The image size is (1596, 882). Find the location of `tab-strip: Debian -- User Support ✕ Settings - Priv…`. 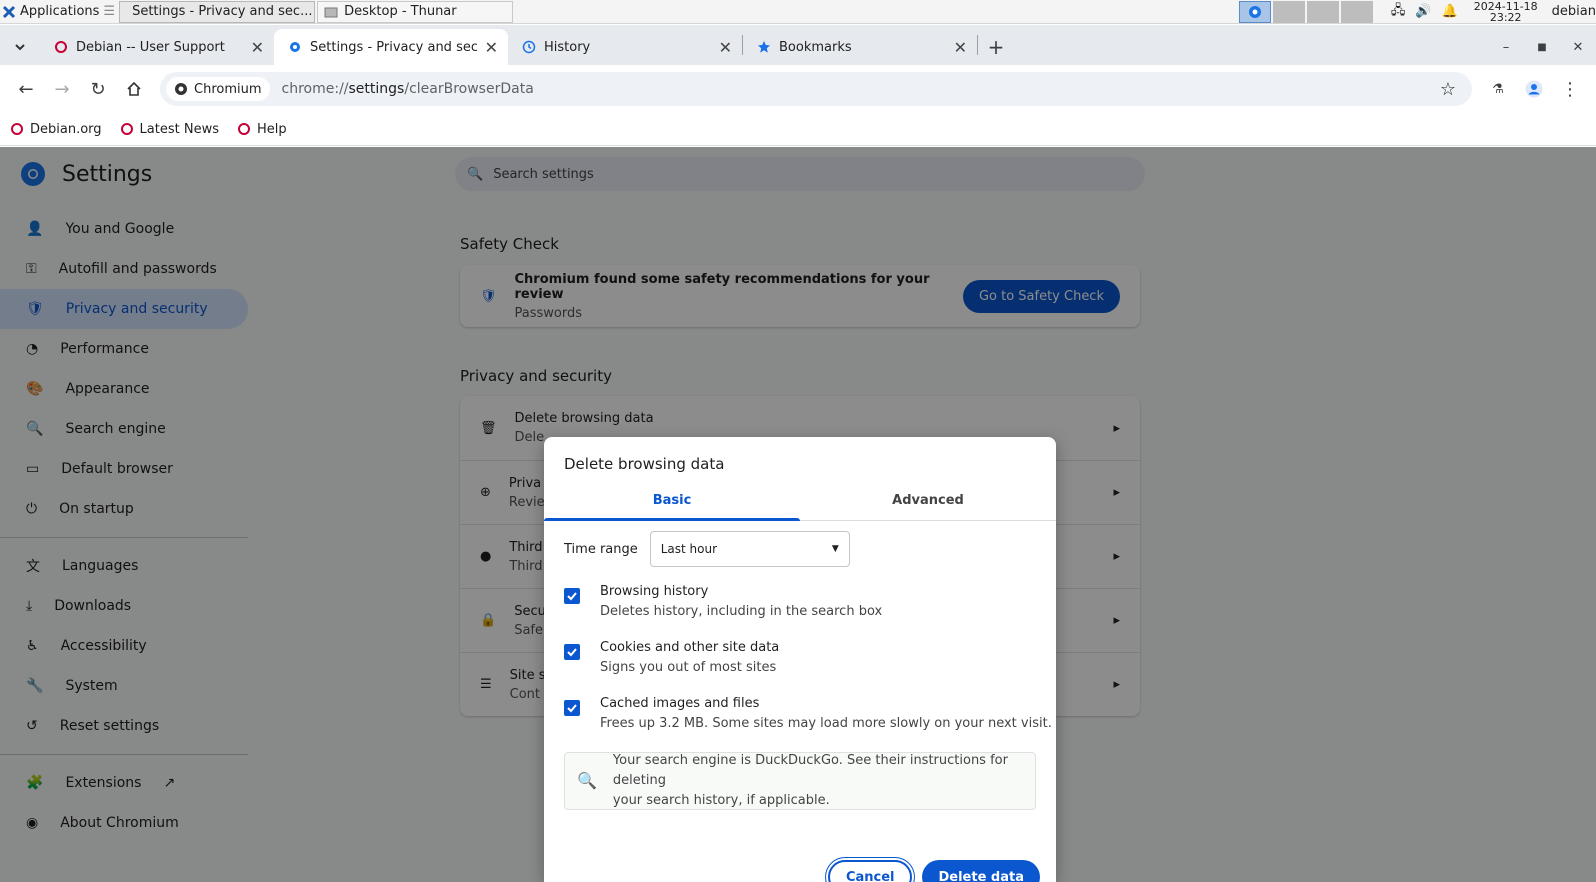

tab-strip: Debian -- User Support ✕ Settings - Priv… is located at coordinates (798, 45).